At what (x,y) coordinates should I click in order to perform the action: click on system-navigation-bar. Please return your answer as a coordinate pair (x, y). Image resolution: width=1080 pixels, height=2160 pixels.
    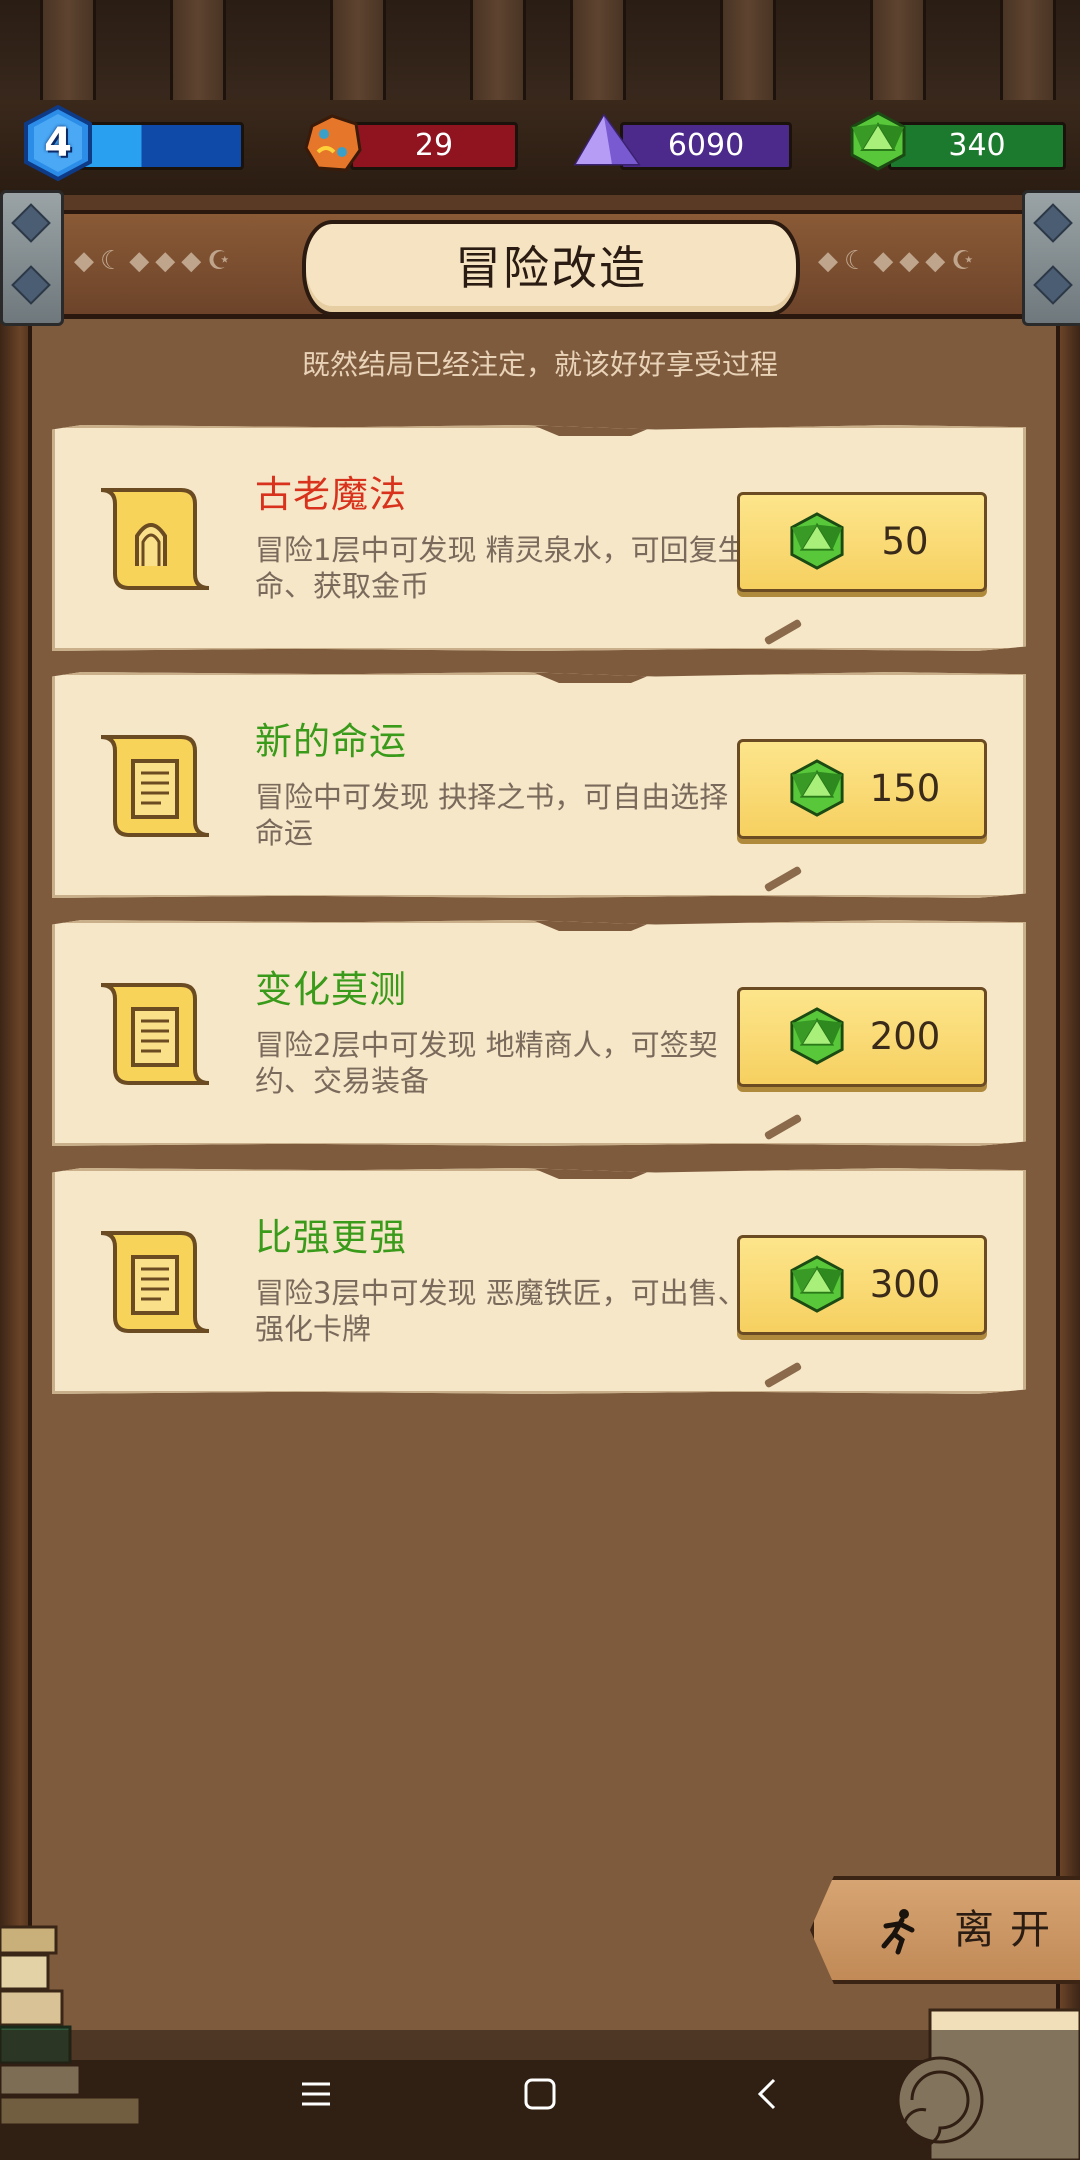
    Looking at the image, I should click on (540, 2095).